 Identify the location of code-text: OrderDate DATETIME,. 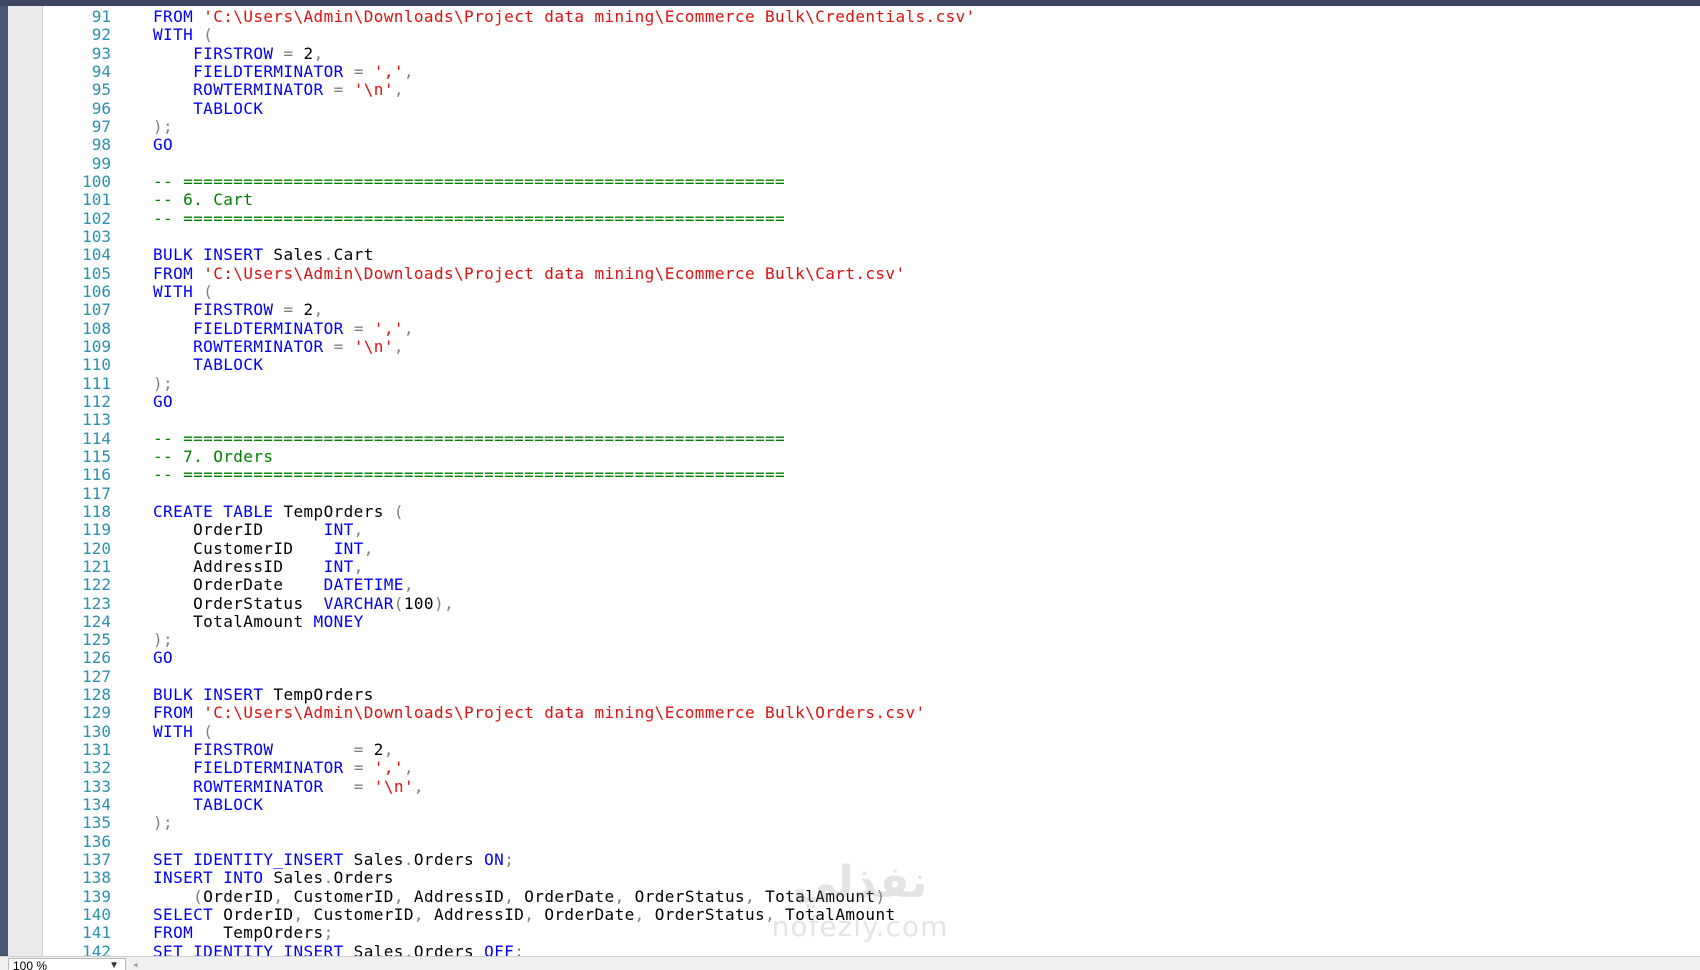
(283, 585).